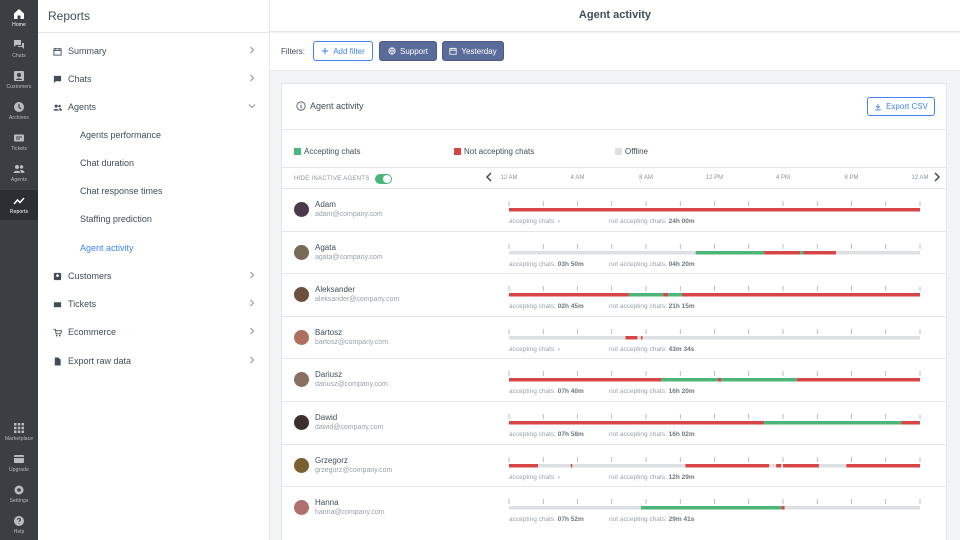 The height and width of the screenshot is (540, 960). I want to click on stat-value: 12h 29m, so click(681, 477).